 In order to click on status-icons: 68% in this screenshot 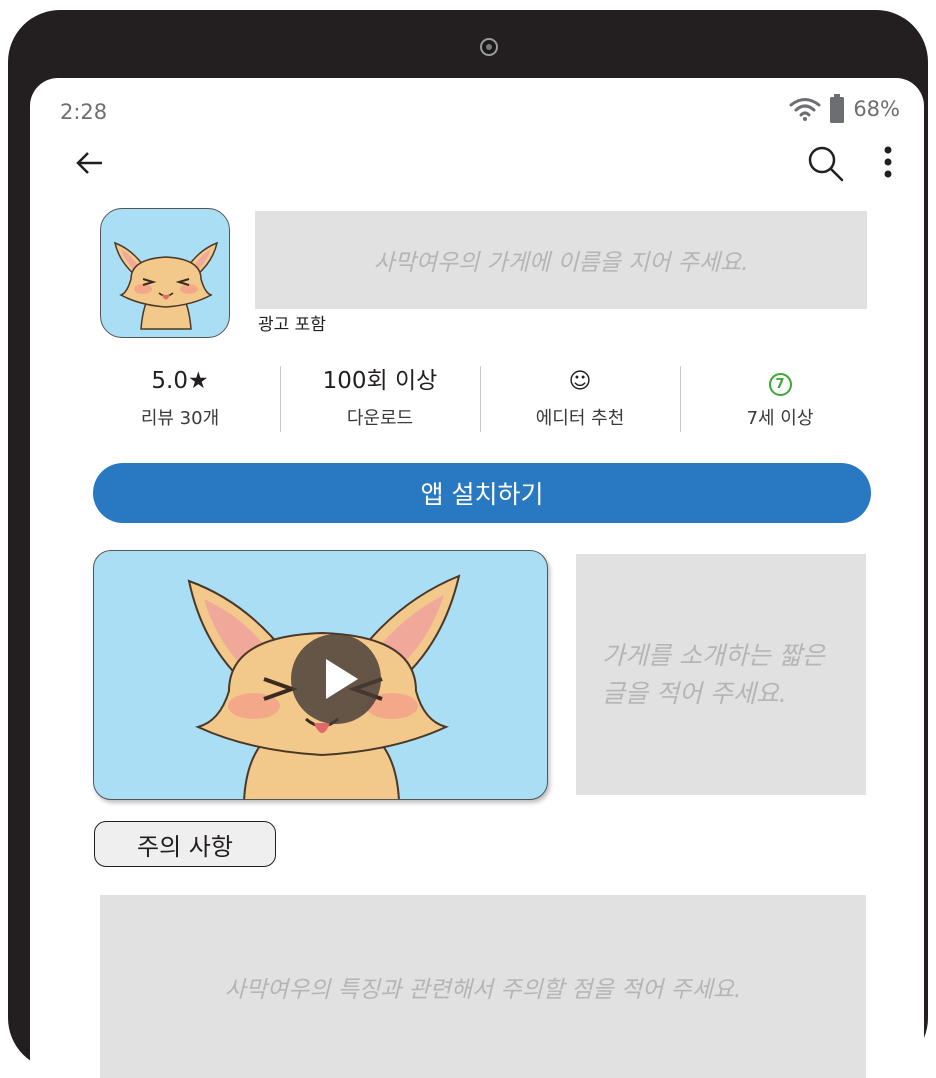, I will do `click(844, 109)`.